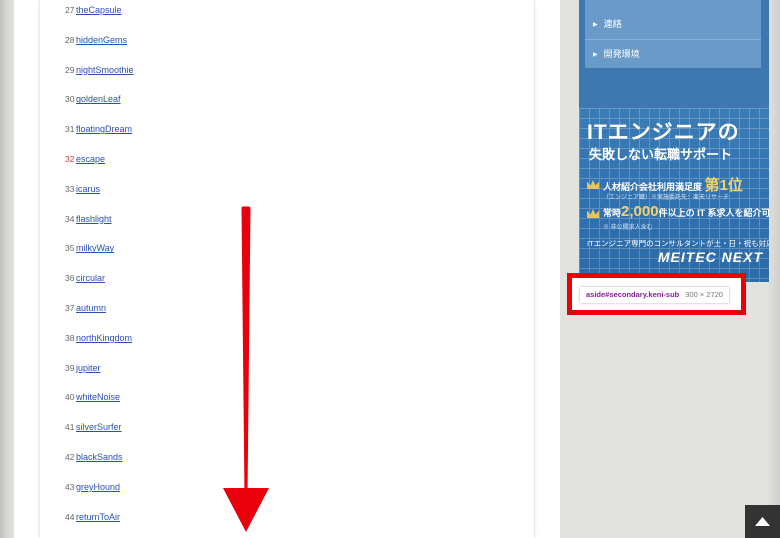 This screenshot has height=538, width=780. What do you see at coordinates (673, 24) in the screenshot?
I see `sidebar-item-contact: ▶ 連絡` at bounding box center [673, 24].